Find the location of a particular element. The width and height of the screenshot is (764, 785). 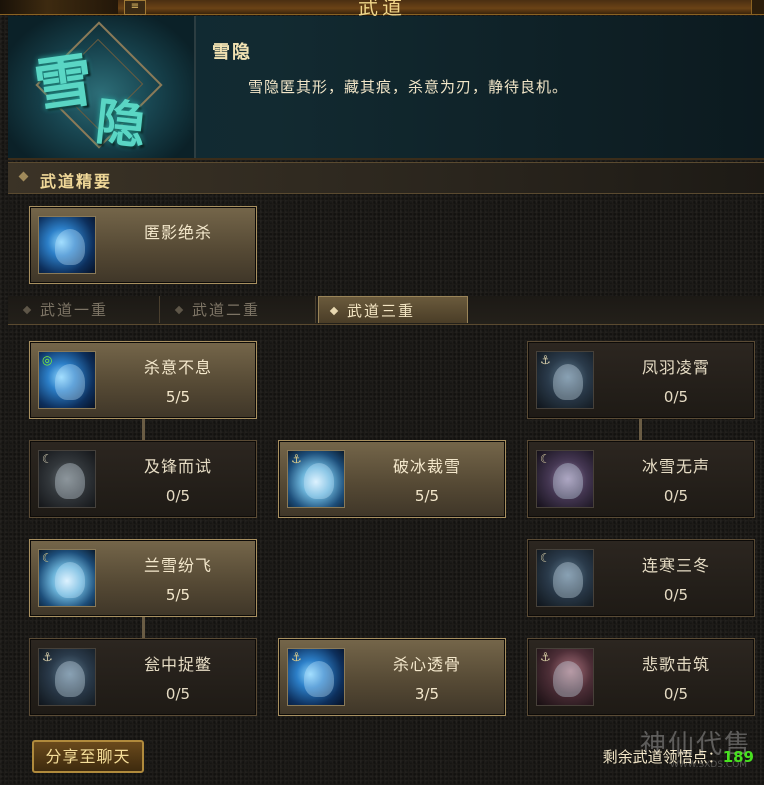

share-to-chat-button: 分享至聊天 is located at coordinates (88, 756).